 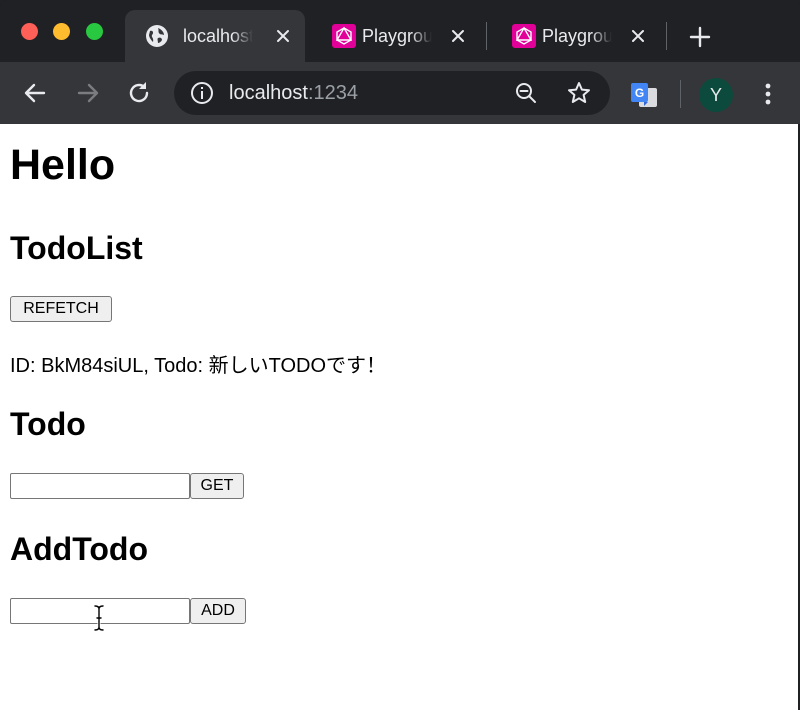 I want to click on get-button: GET, so click(x=217, y=486).